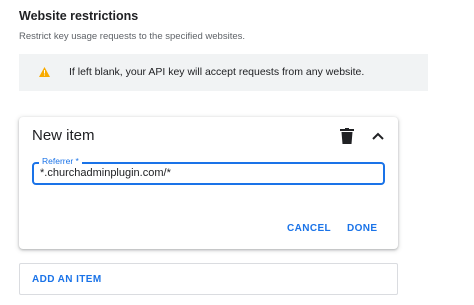 The width and height of the screenshot is (474, 305). What do you see at coordinates (362, 228) in the screenshot?
I see `done-button: DONE` at bounding box center [362, 228].